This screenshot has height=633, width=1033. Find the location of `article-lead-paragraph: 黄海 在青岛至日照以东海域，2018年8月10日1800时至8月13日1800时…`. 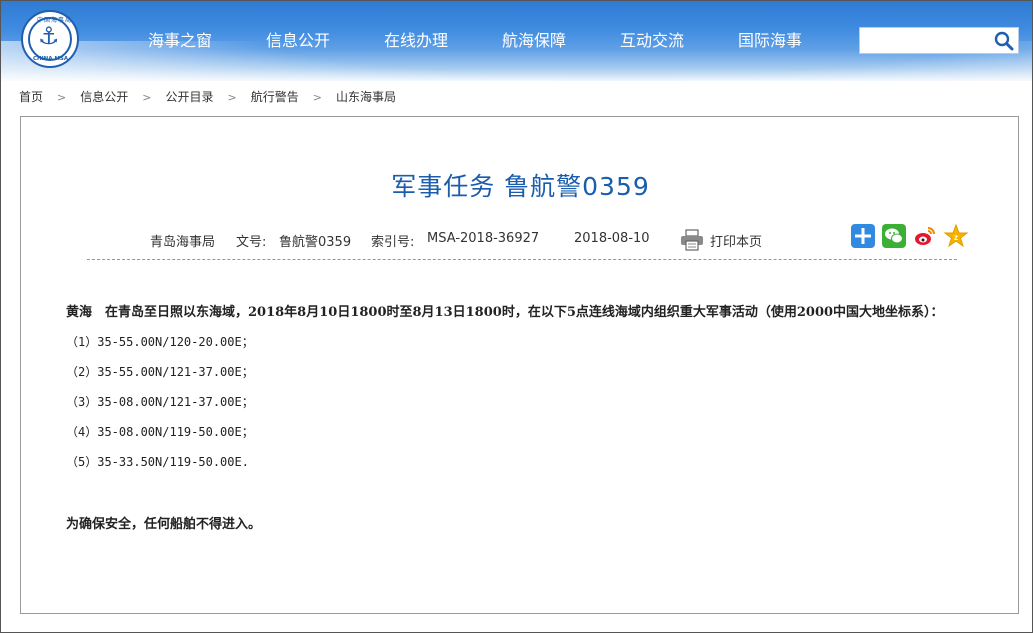

article-lead-paragraph: 黄海 在青岛至日照以东海域，2018年8月10日1800时至8月13日1800时… is located at coordinates (505, 312).